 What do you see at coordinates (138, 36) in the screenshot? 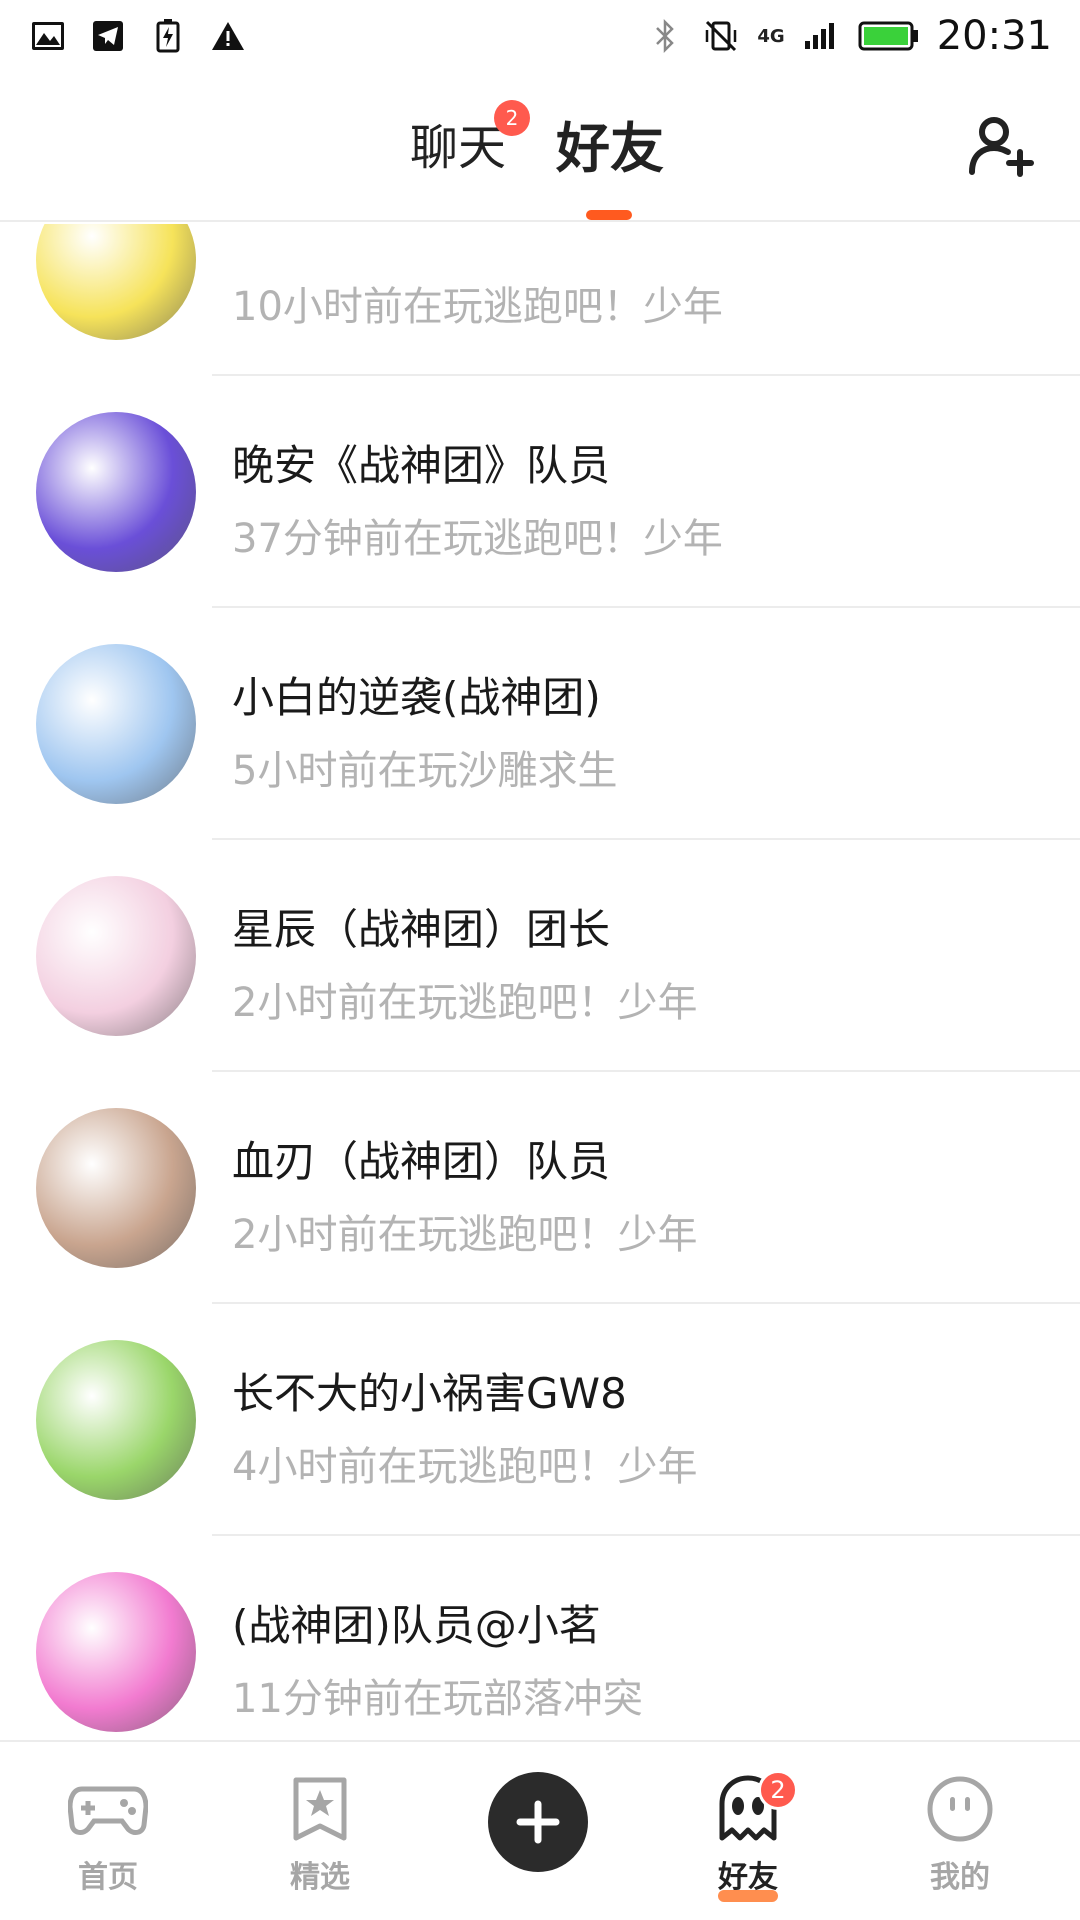
I see `status-left-icons` at bounding box center [138, 36].